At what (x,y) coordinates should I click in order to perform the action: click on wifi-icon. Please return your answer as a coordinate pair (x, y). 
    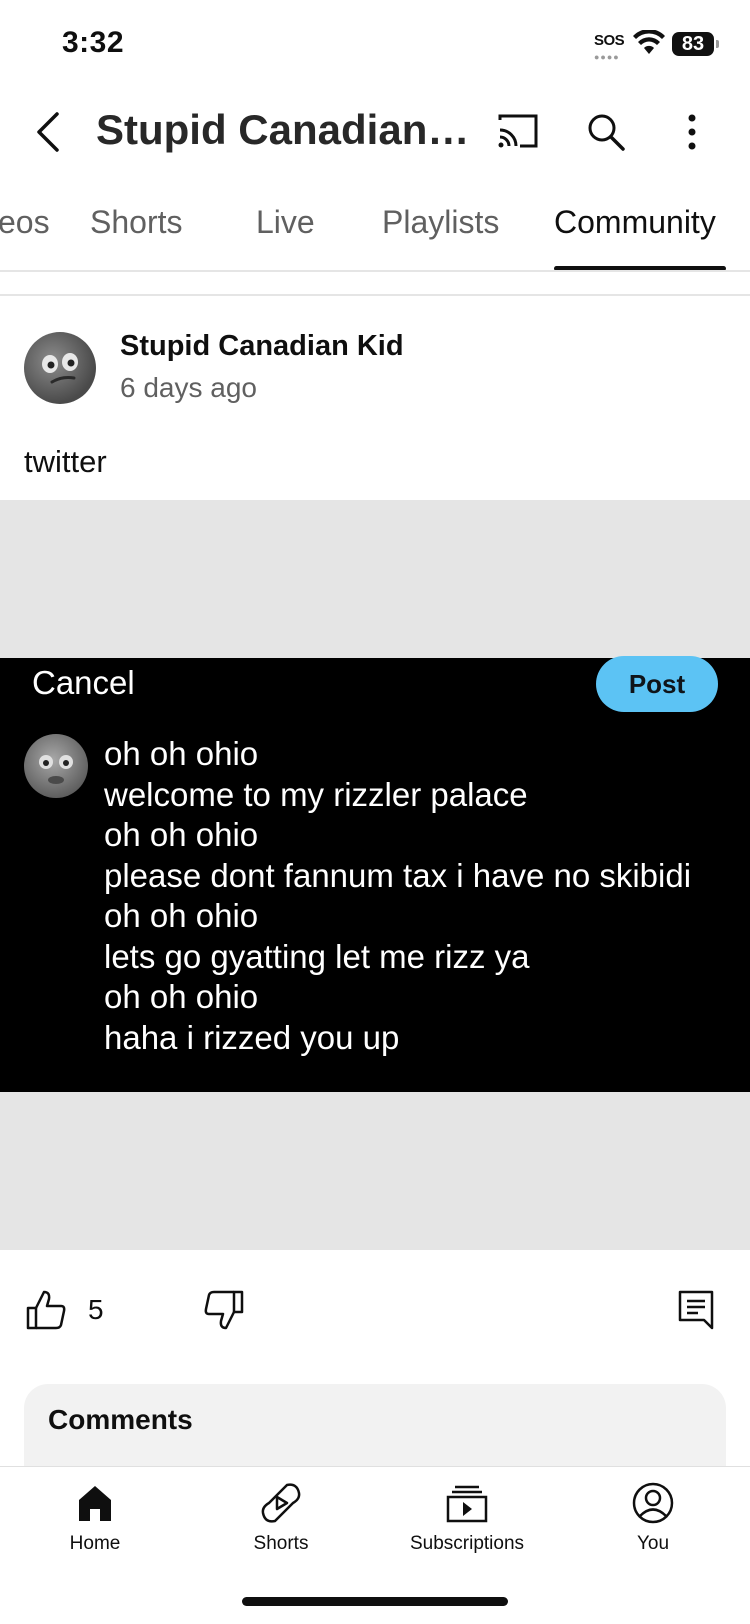
    Looking at the image, I should click on (649, 42).